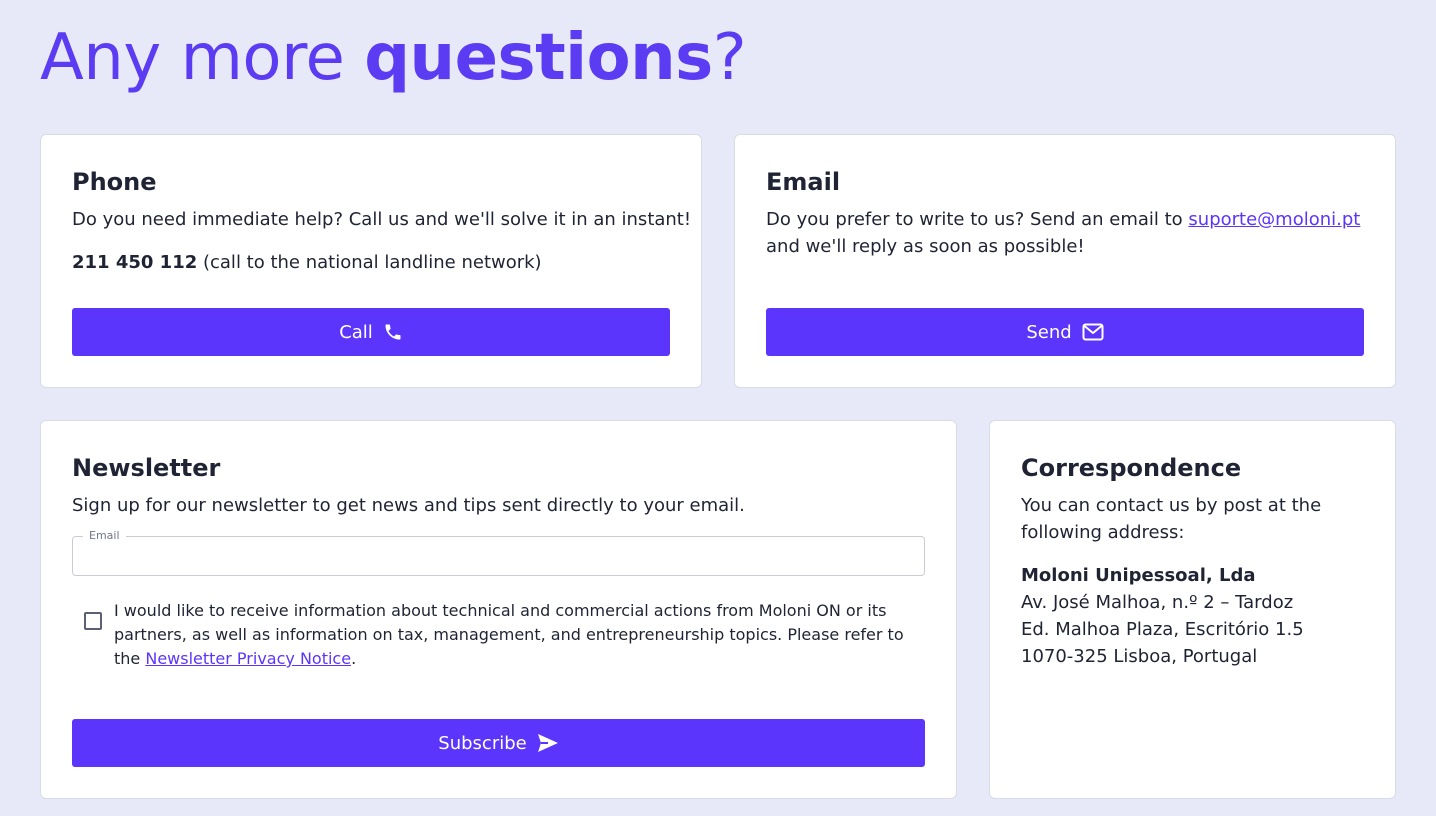  Describe the element at coordinates (482, 743) in the screenshot. I see `subscribe-button-label: Subscribe` at that location.